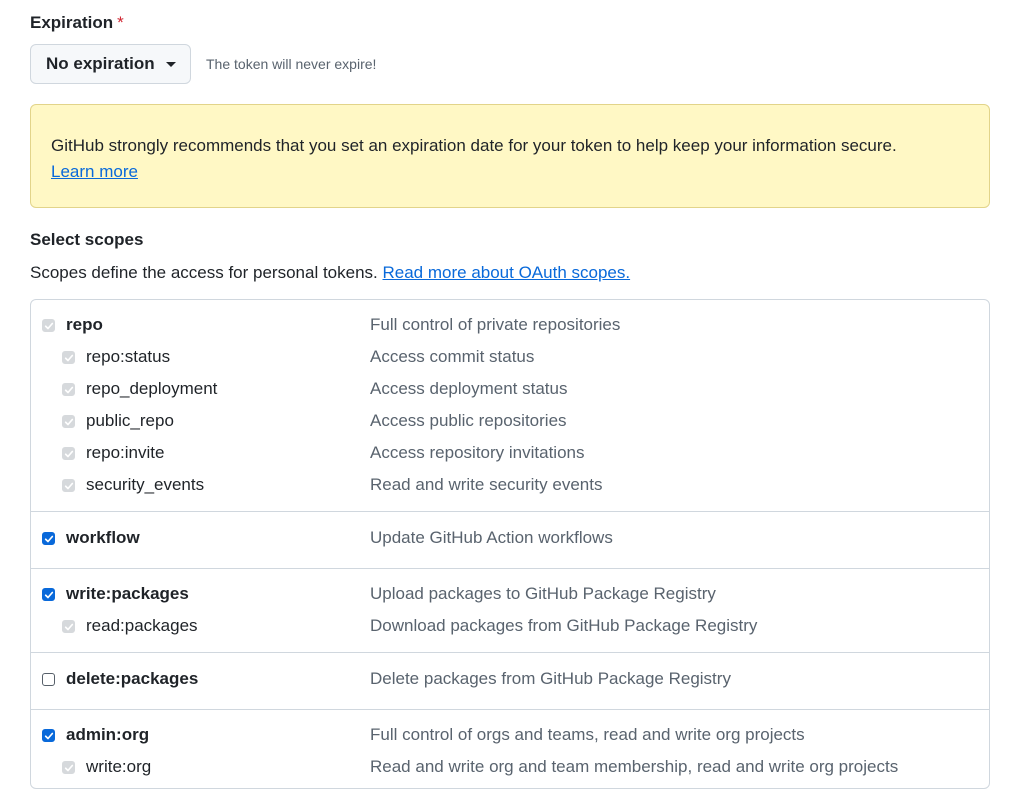 The height and width of the screenshot is (789, 1016). Describe the element at coordinates (171, 64) in the screenshot. I see `caret-down-icon` at that location.